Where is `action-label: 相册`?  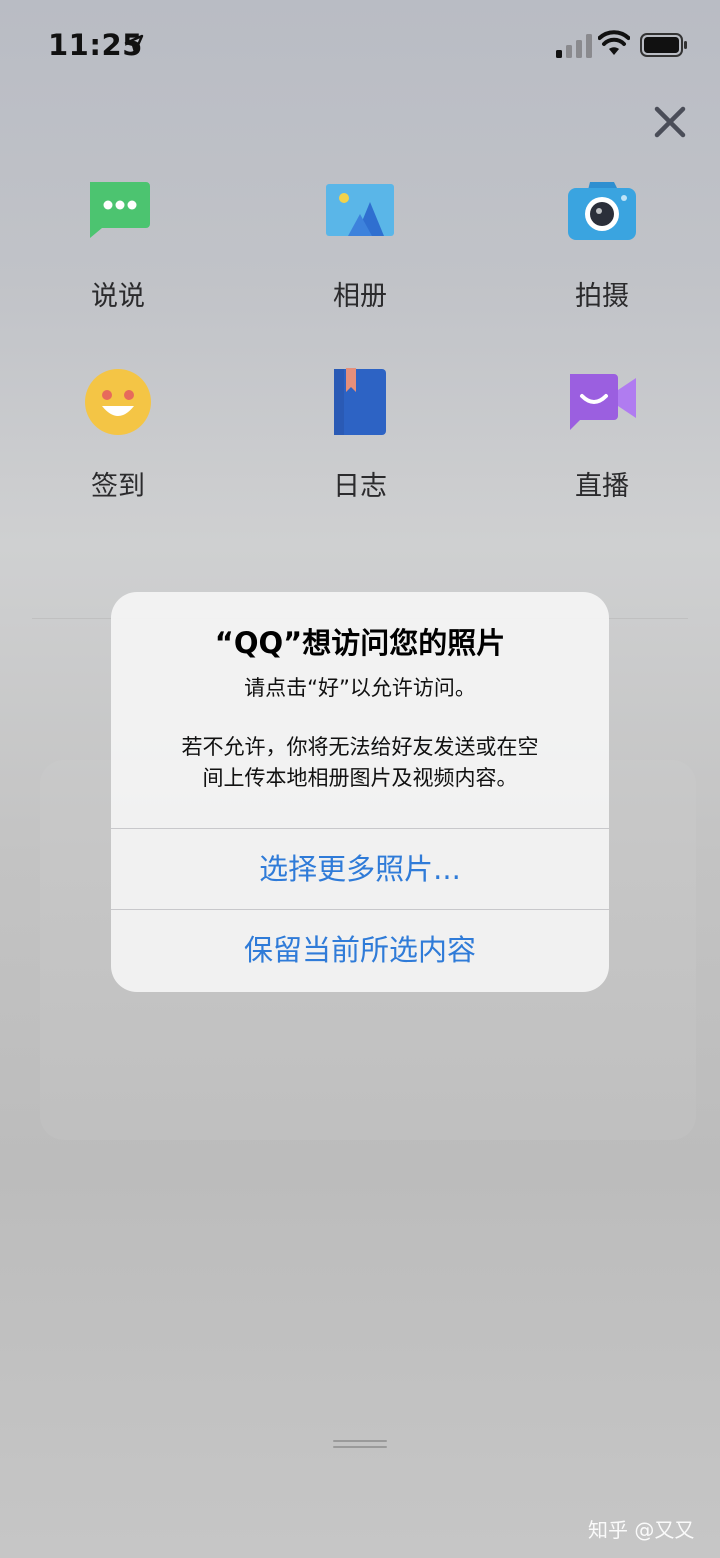
action-label: 相册 is located at coordinates (360, 296).